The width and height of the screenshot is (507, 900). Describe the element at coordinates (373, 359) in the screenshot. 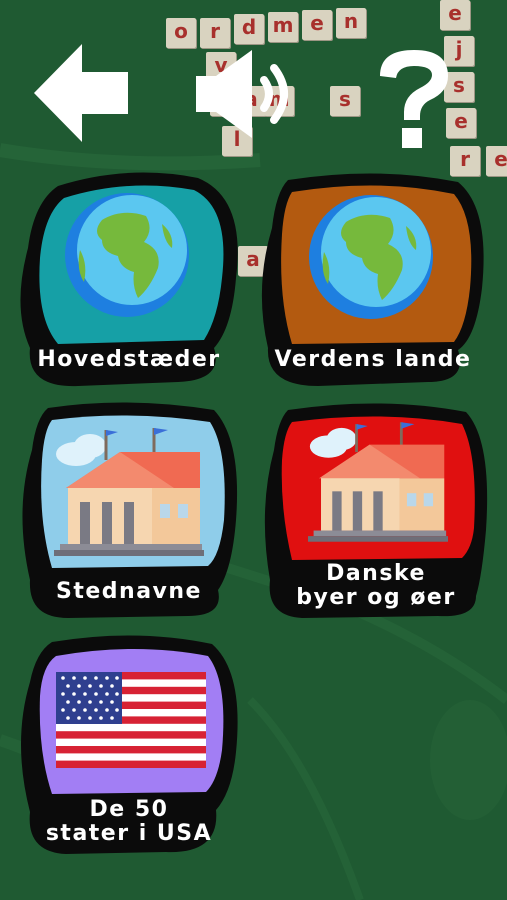

I see `category-label: Verdens lande` at that location.